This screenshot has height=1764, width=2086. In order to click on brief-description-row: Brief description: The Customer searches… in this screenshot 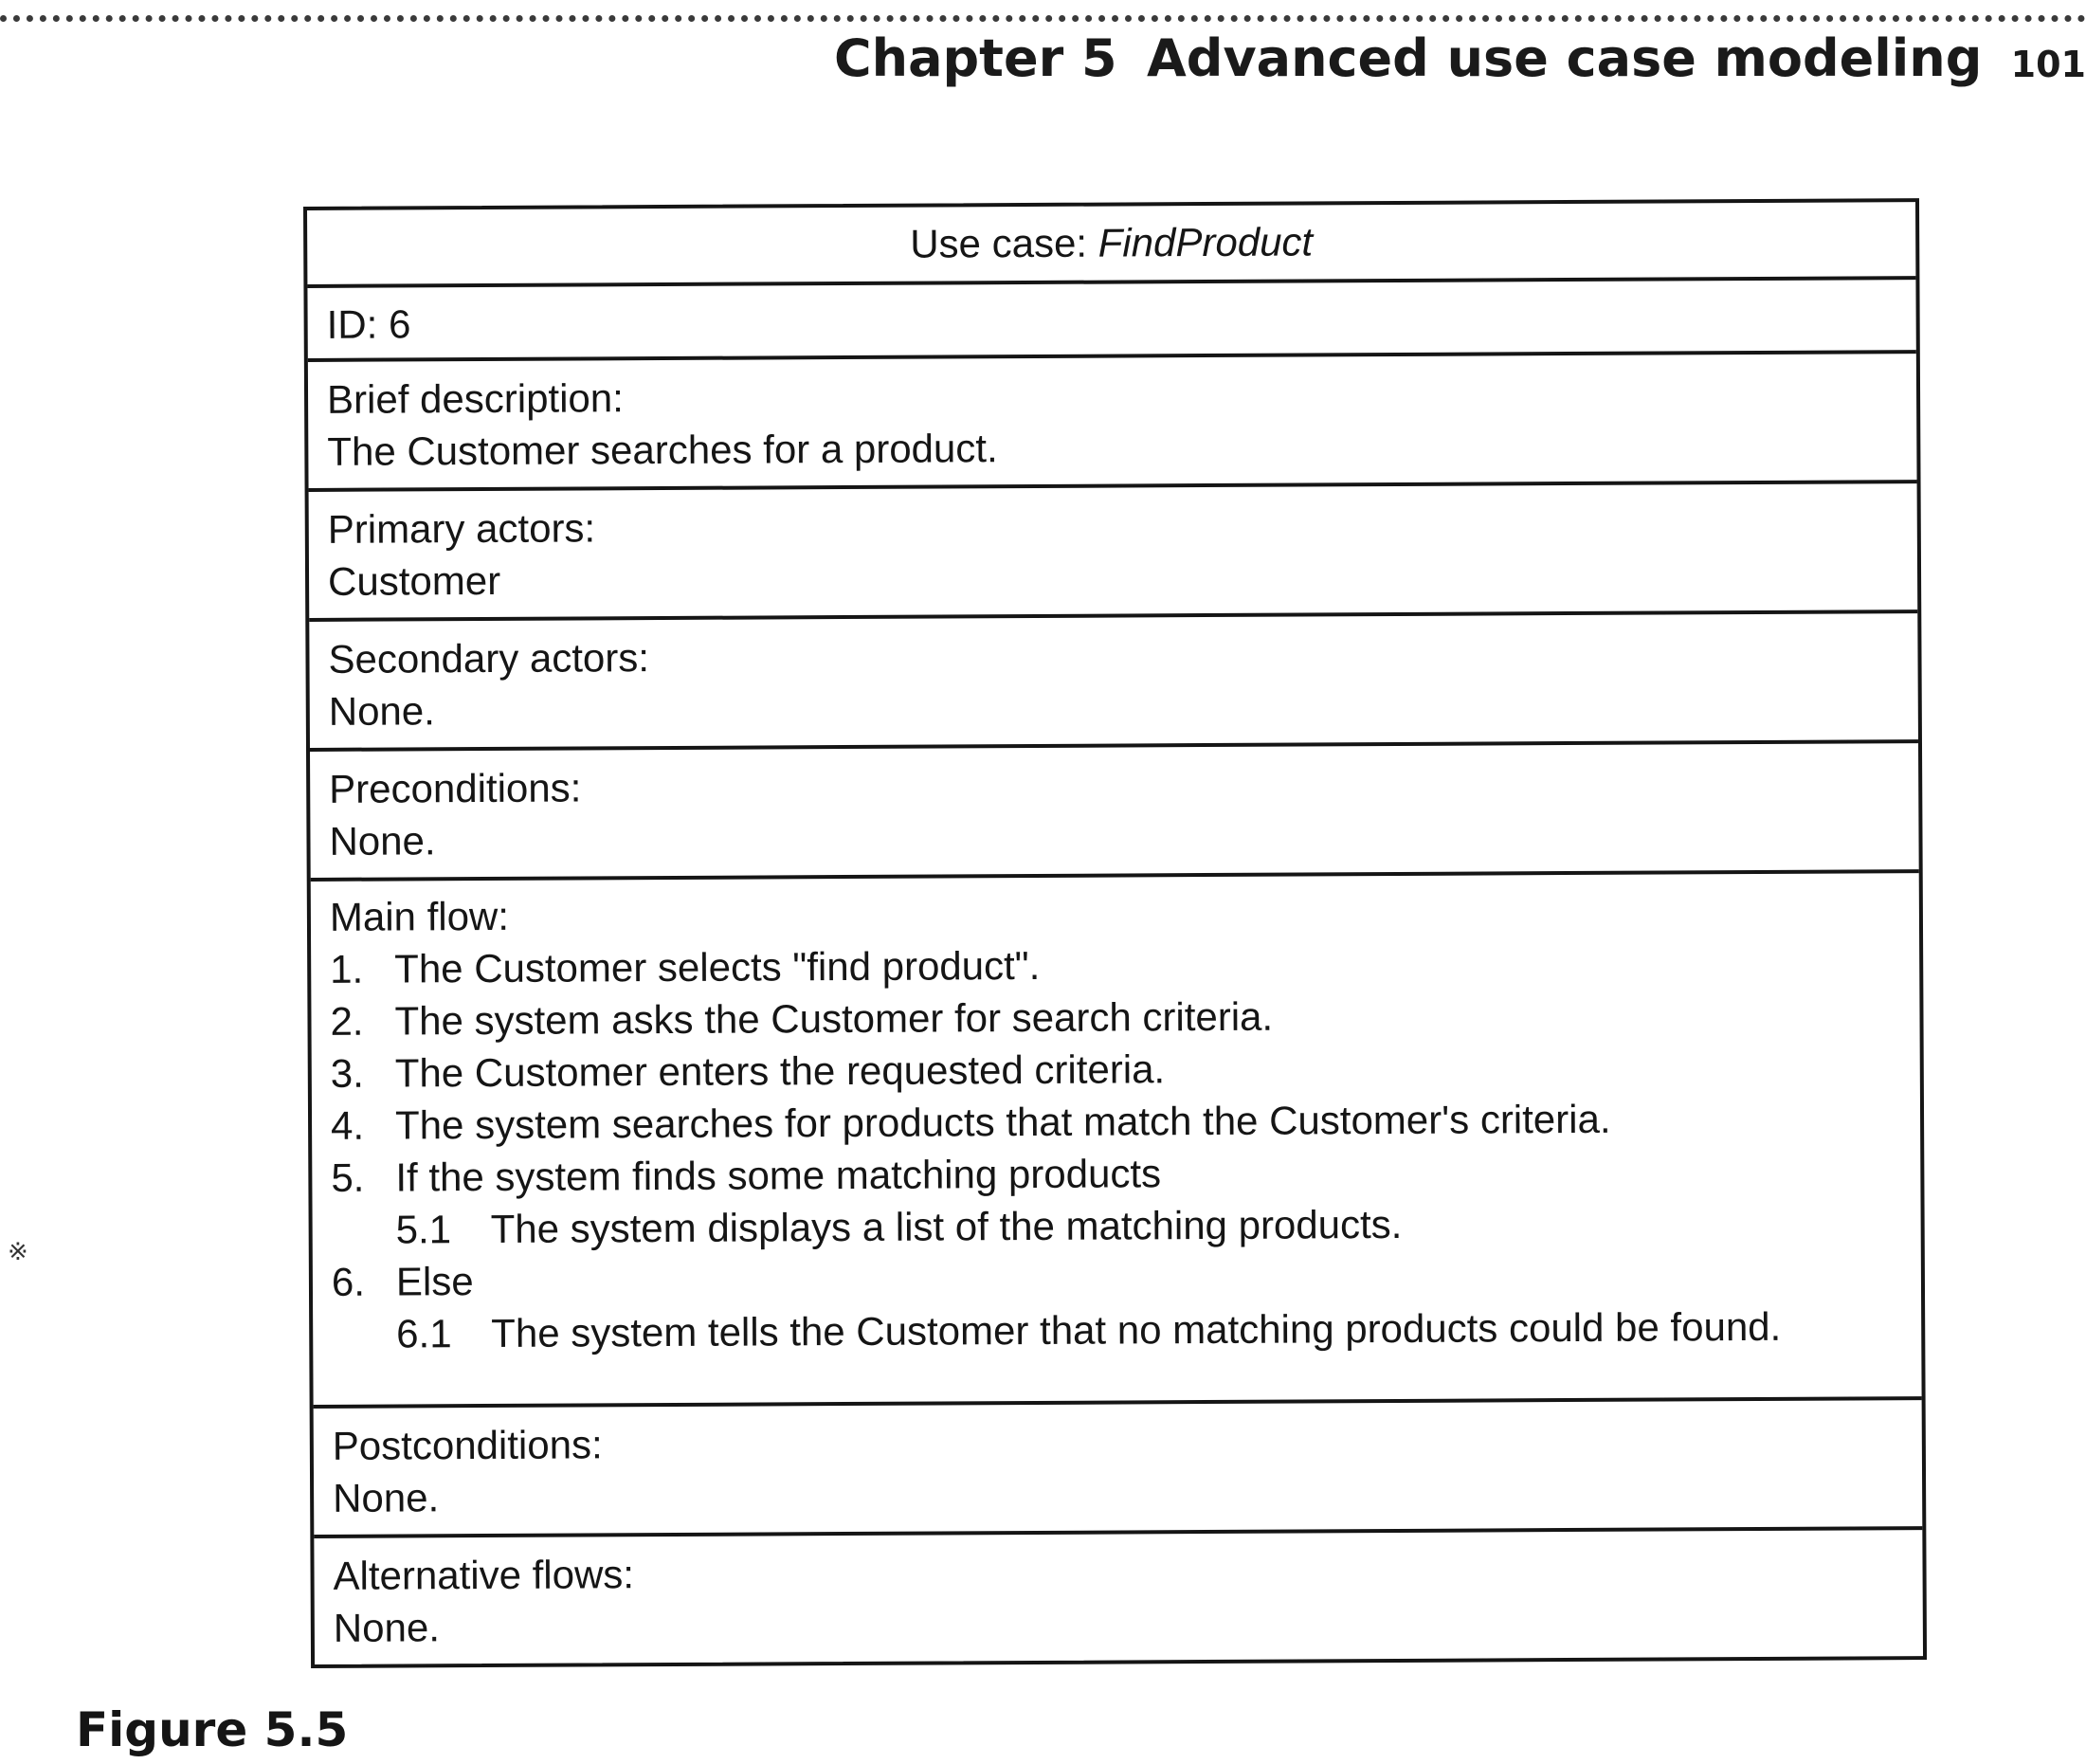, I will do `click(1112, 419)`.